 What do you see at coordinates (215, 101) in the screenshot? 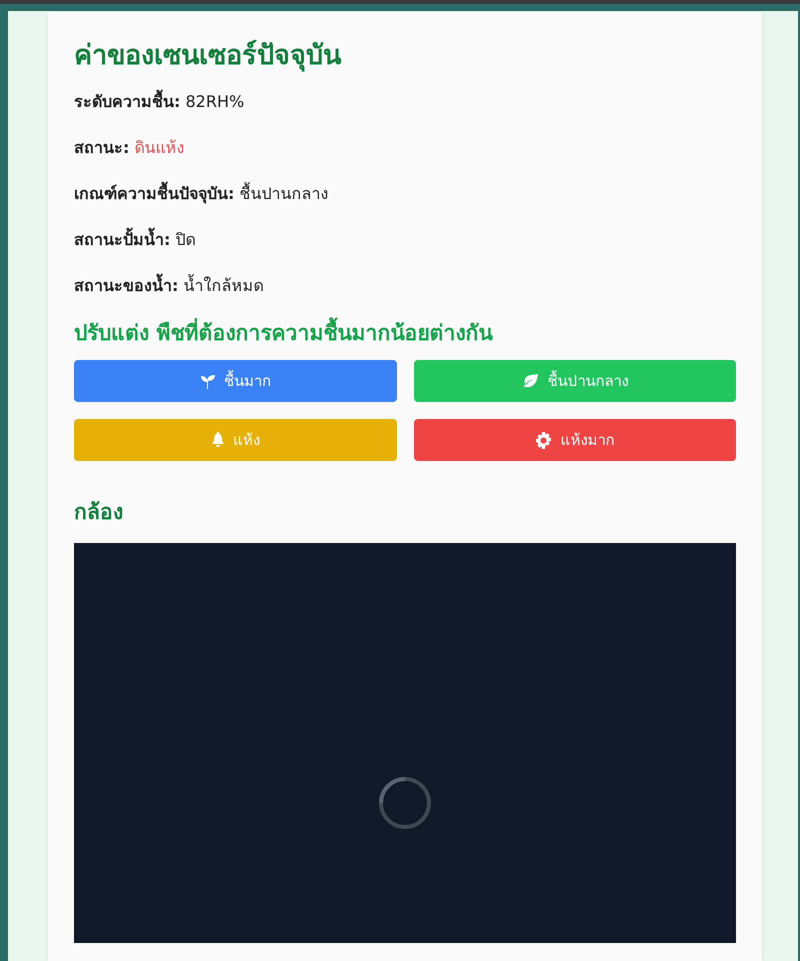
I see `reading-value: 82RH%` at bounding box center [215, 101].